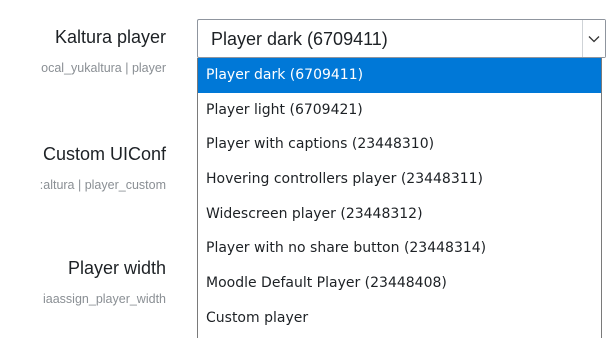 This screenshot has width=609, height=338. Describe the element at coordinates (104, 299) in the screenshot. I see `player-width-setting-name: iaassign_player_width` at that location.